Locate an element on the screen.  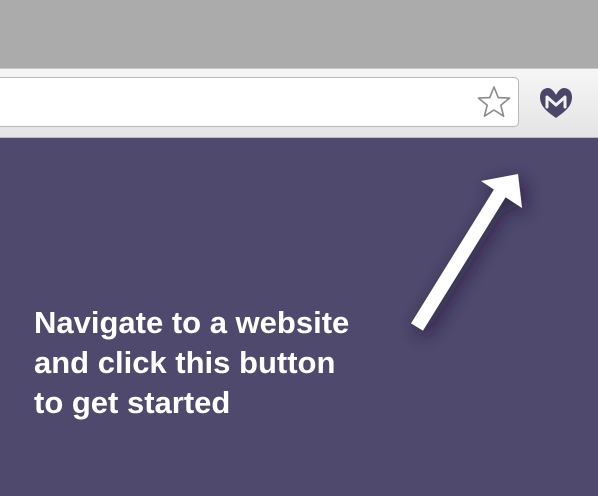
address-bar is located at coordinates (259, 102).